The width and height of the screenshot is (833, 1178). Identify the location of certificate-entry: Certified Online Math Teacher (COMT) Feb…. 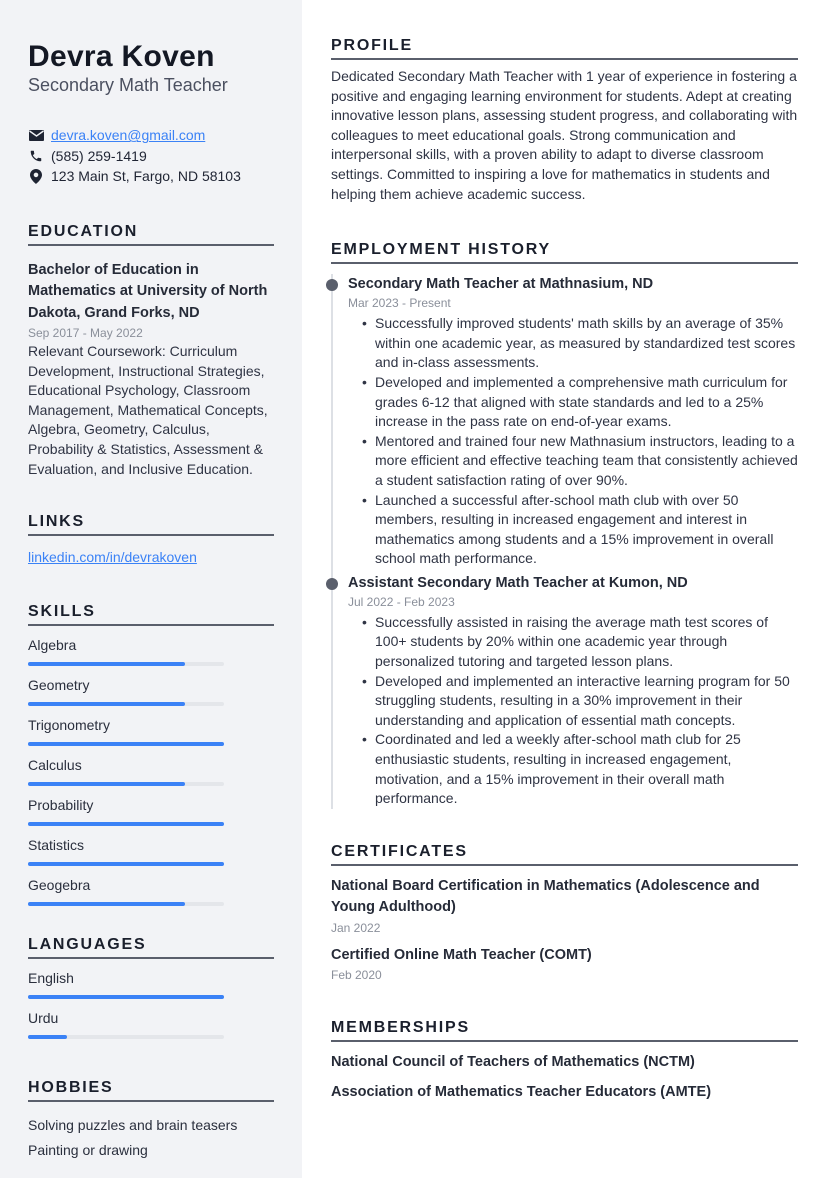
(564, 965).